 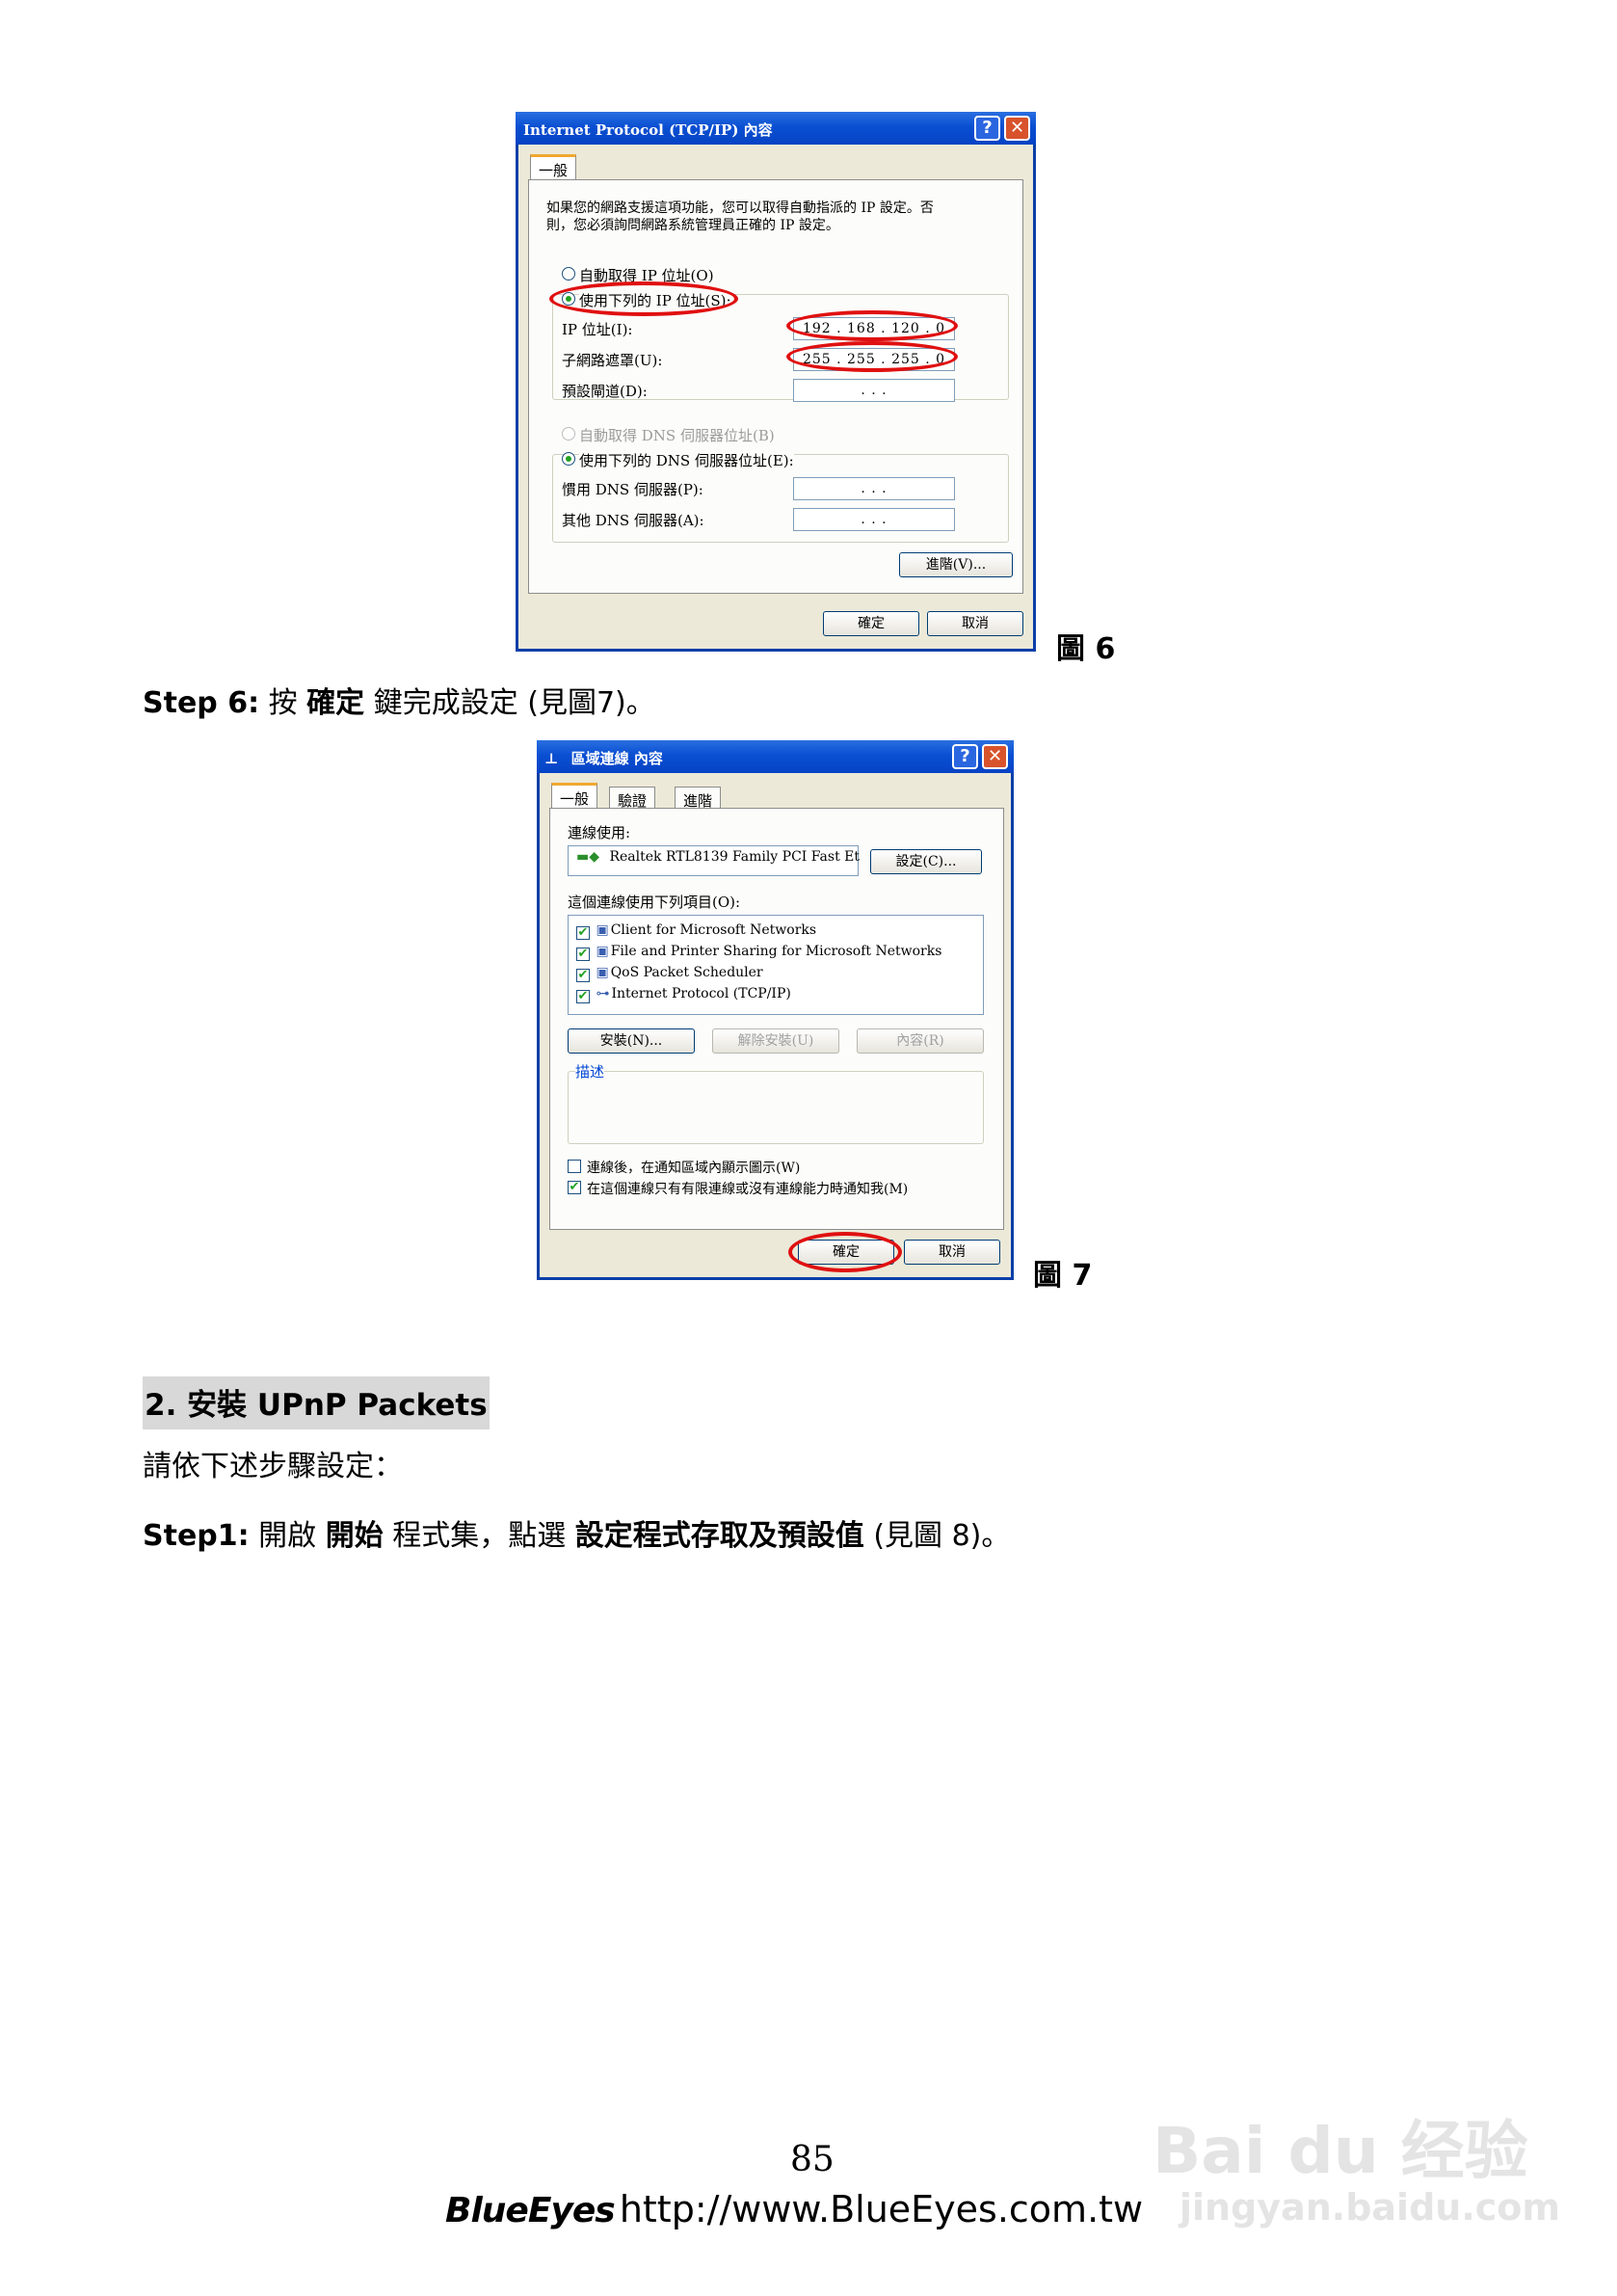 What do you see at coordinates (354, 1536) in the screenshot?
I see `step1-bold1: 開始` at bounding box center [354, 1536].